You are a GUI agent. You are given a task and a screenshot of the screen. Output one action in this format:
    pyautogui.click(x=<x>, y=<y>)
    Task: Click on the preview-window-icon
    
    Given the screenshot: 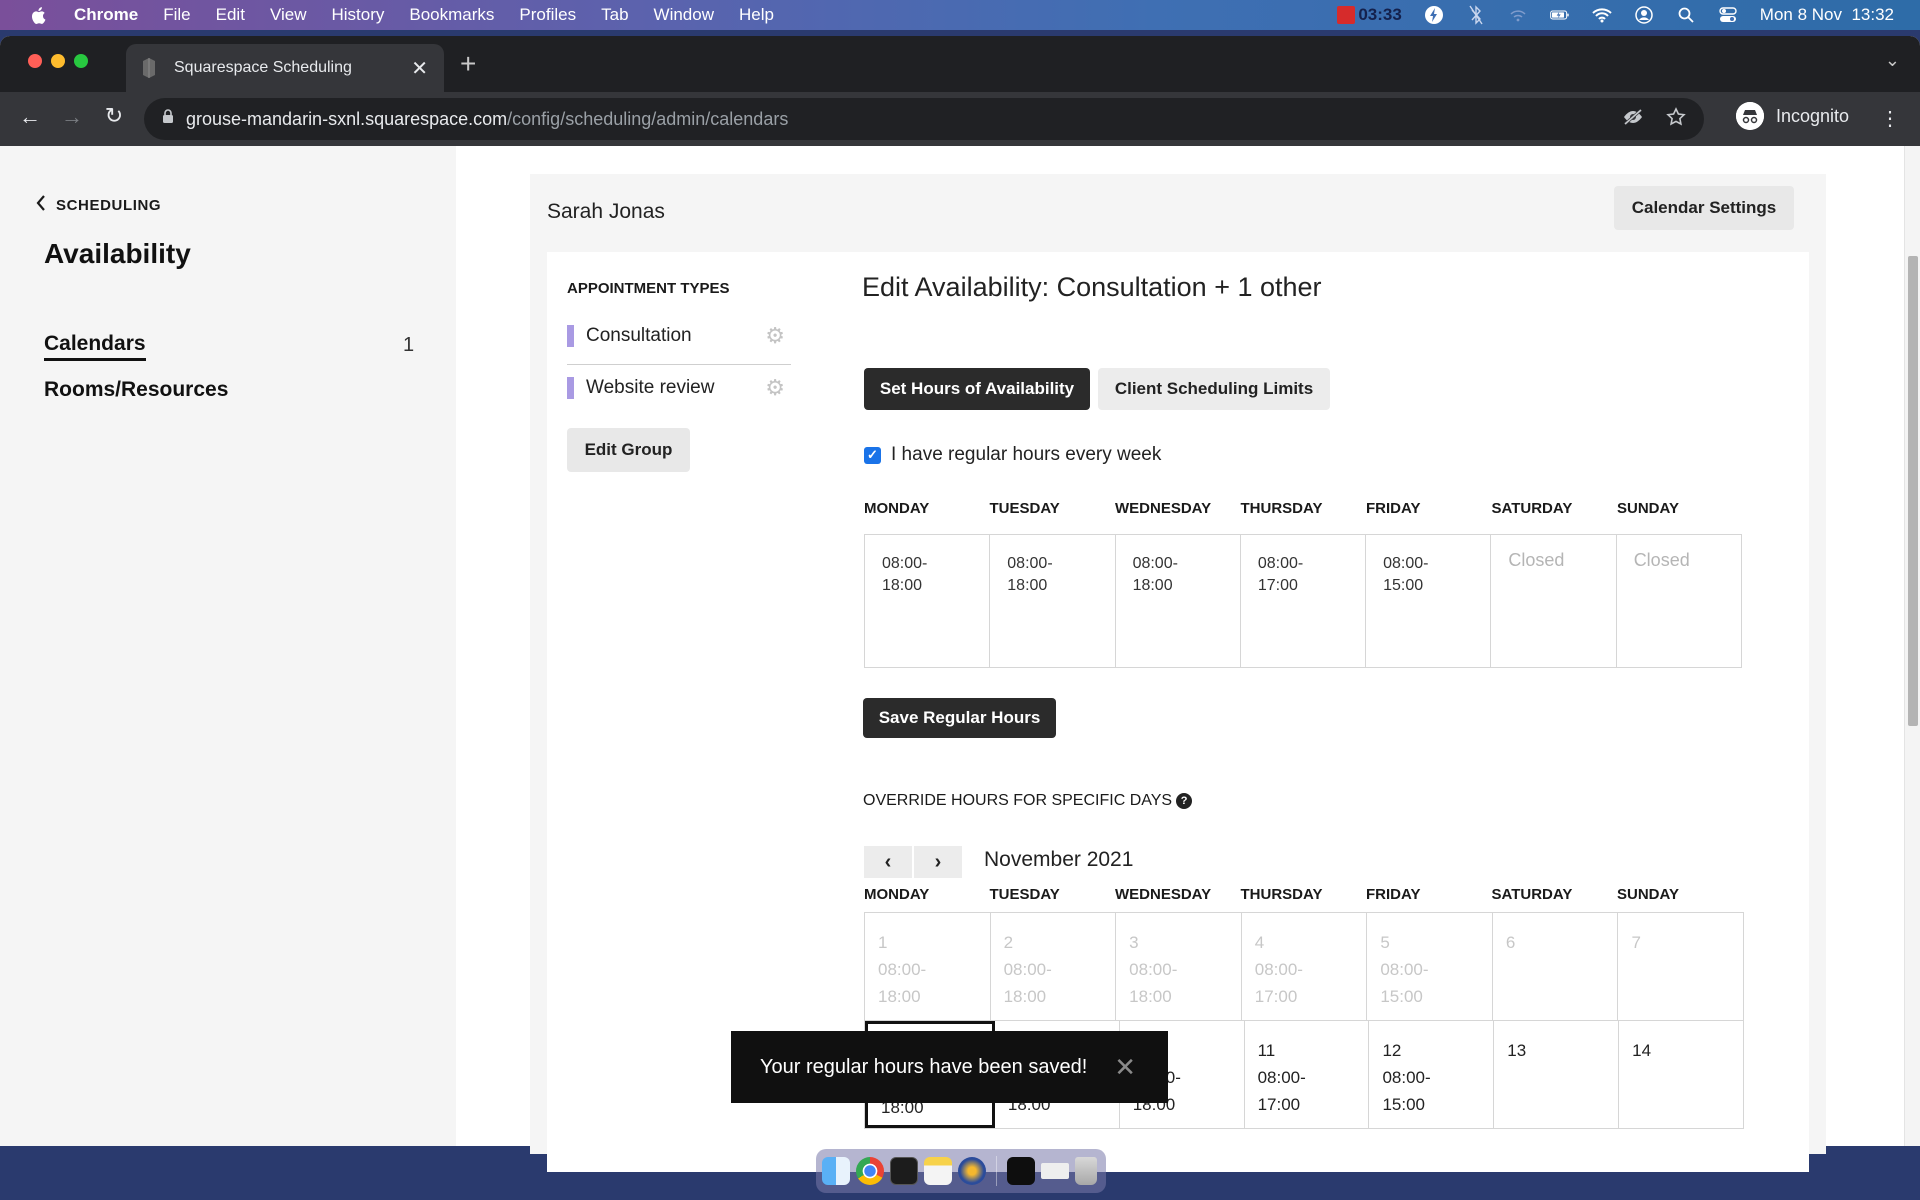 What is the action you would take?
    pyautogui.click(x=1055, y=1171)
    